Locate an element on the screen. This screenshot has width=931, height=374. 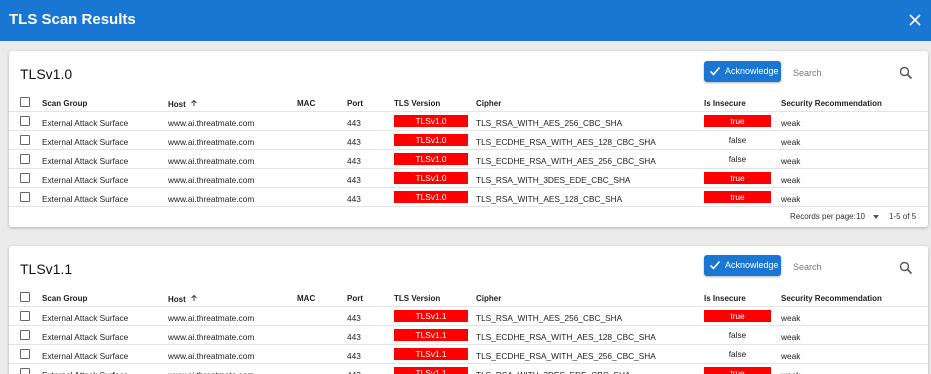
search-field is located at coordinates (843, 267).